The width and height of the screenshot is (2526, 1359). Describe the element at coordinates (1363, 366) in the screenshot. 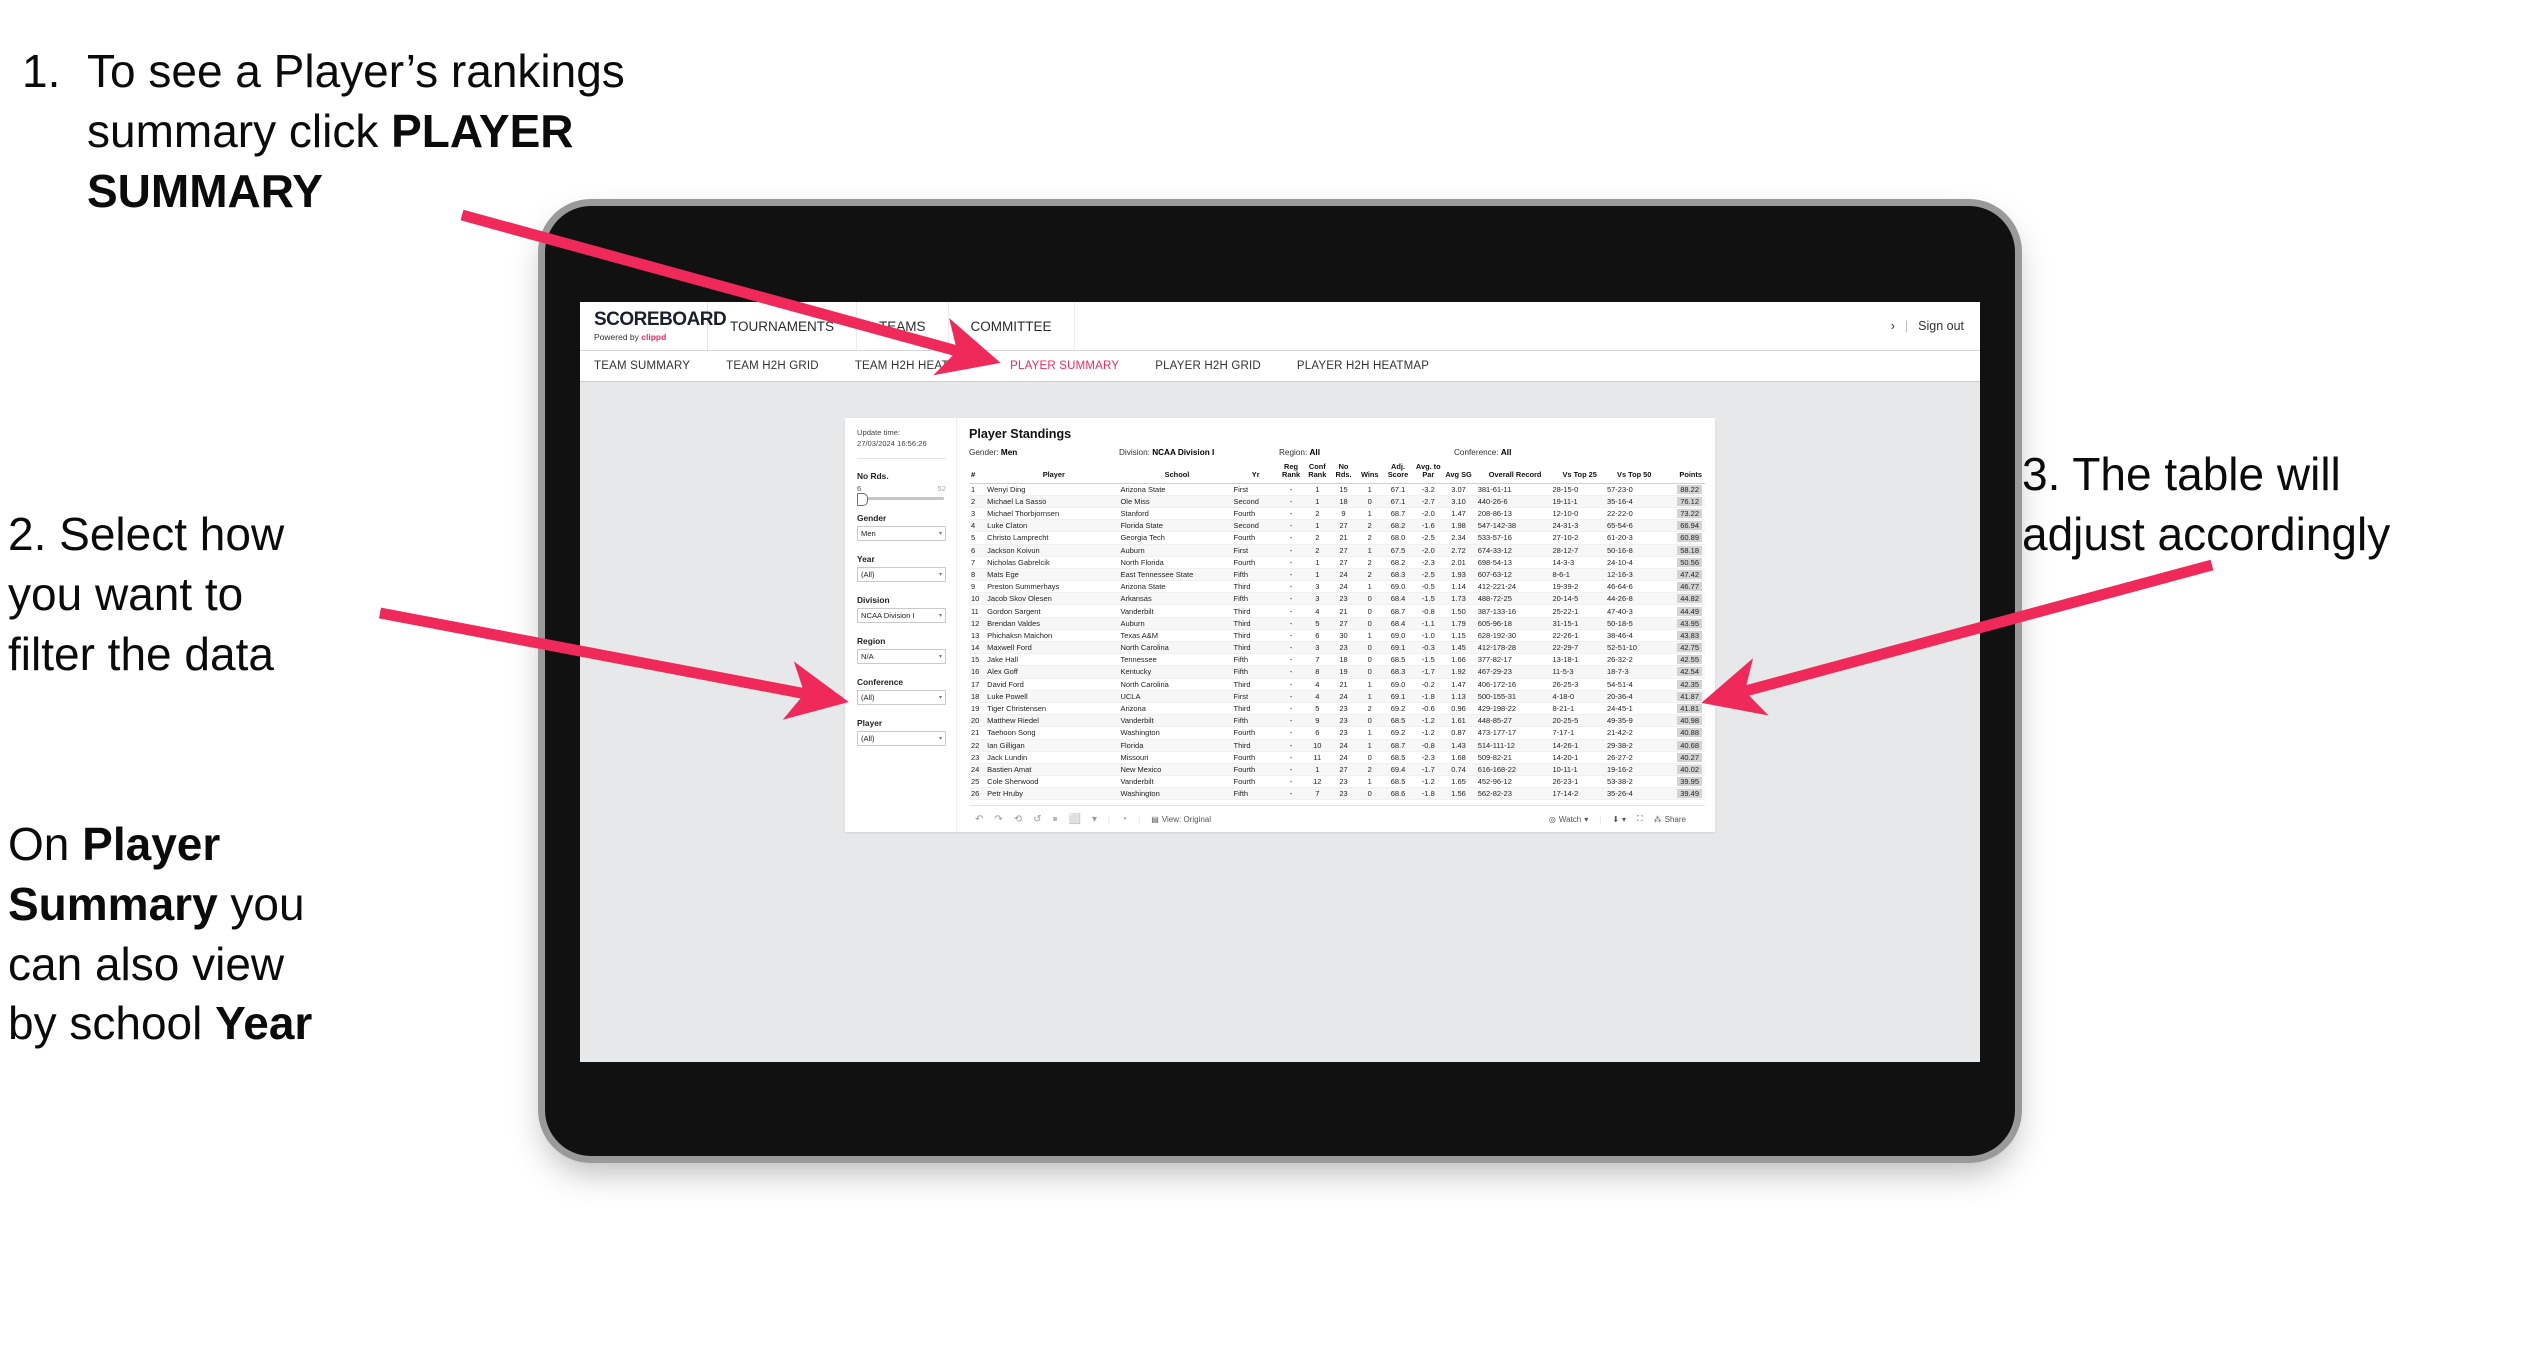

I see `subnav-player-h2h-heatmap: PLAYER H2H HEATMAP` at that location.